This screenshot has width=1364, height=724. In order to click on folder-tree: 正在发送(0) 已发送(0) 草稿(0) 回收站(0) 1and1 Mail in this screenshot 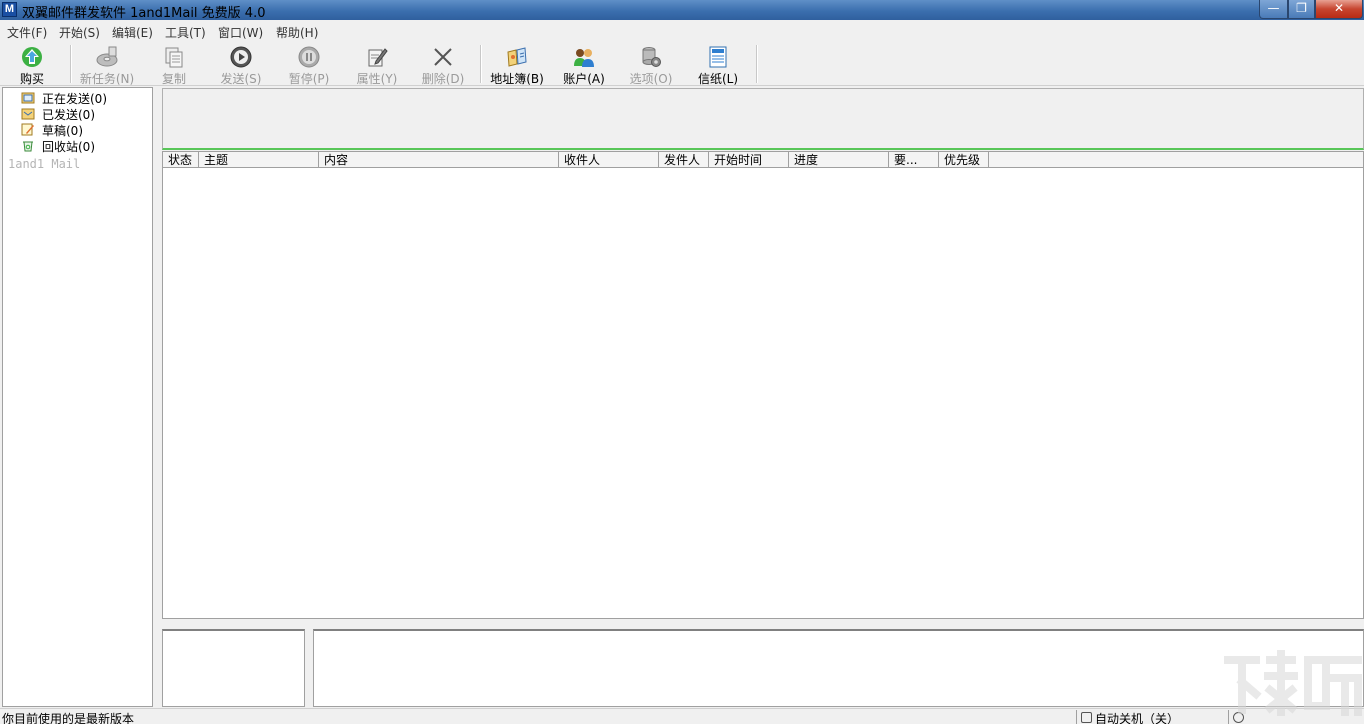, I will do `click(77, 397)`.